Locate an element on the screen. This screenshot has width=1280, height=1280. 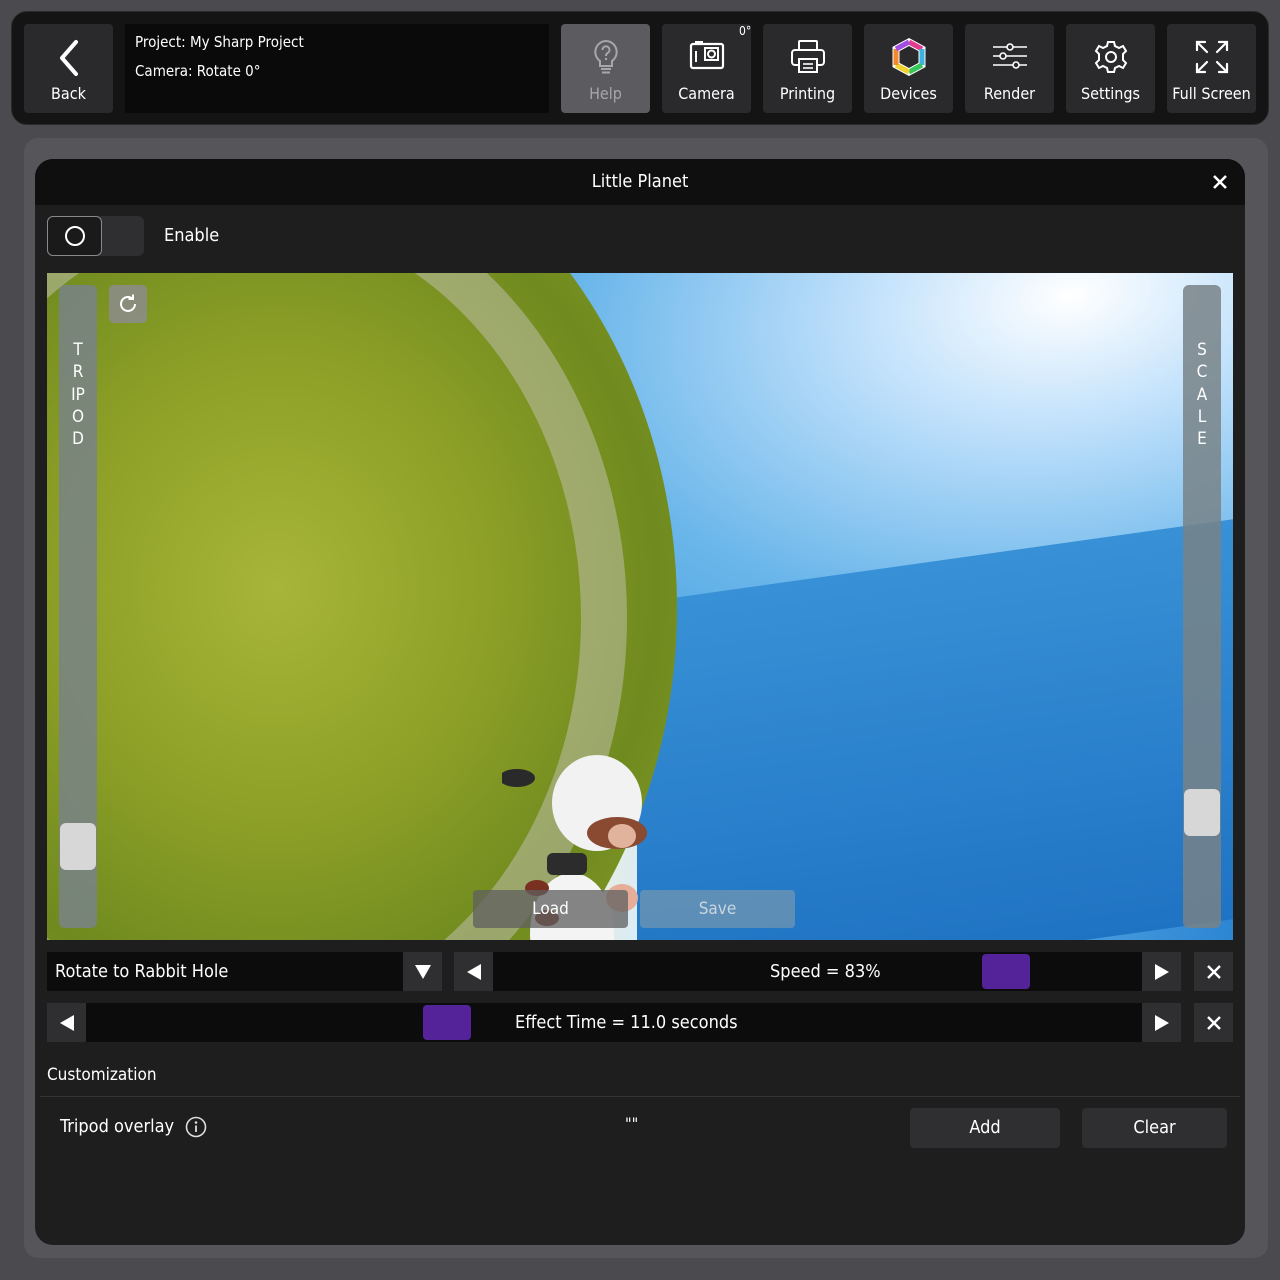
scale-slider-label: SCALE is located at coordinates (1202, 394).